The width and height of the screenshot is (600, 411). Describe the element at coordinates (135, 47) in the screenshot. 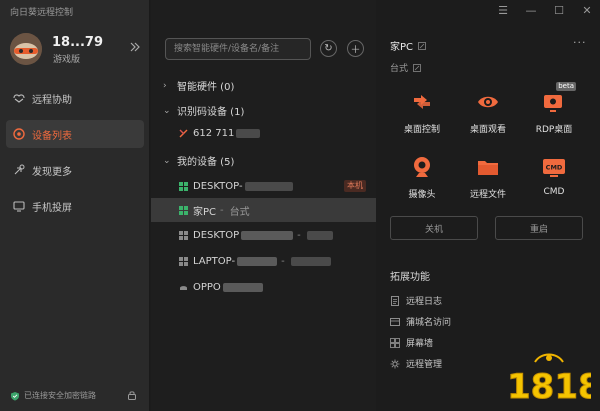

I see `collapse-sidebar-icon` at that location.